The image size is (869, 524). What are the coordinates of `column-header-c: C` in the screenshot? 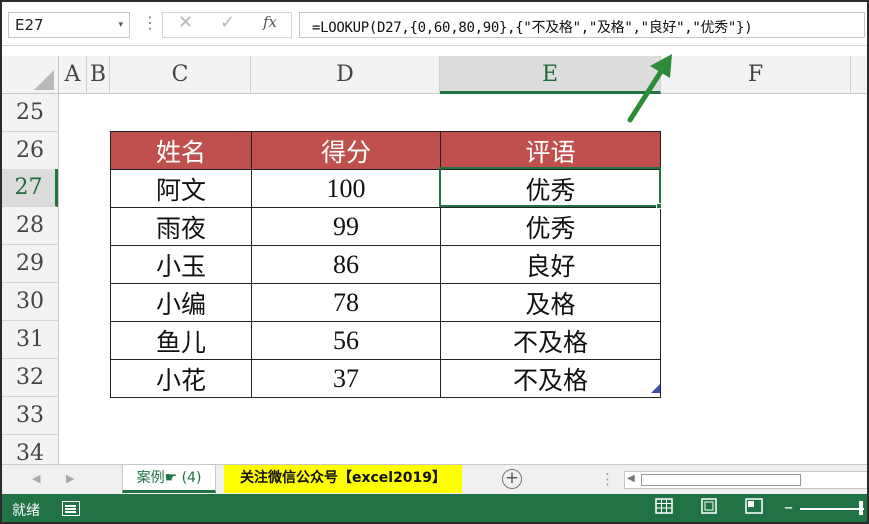 It's located at (180, 75).